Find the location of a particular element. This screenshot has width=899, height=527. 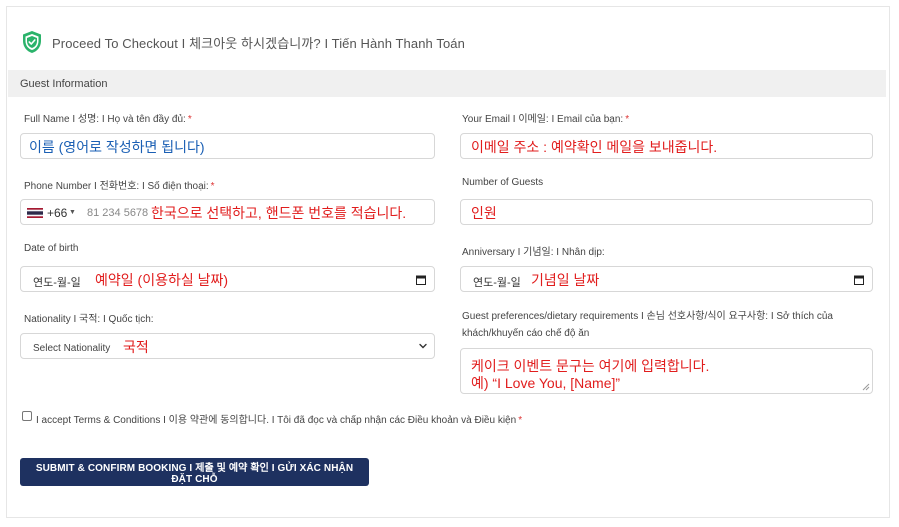

full-name-annotation: 이름 (영어로 작성하면 됩니다) is located at coordinates (117, 147).